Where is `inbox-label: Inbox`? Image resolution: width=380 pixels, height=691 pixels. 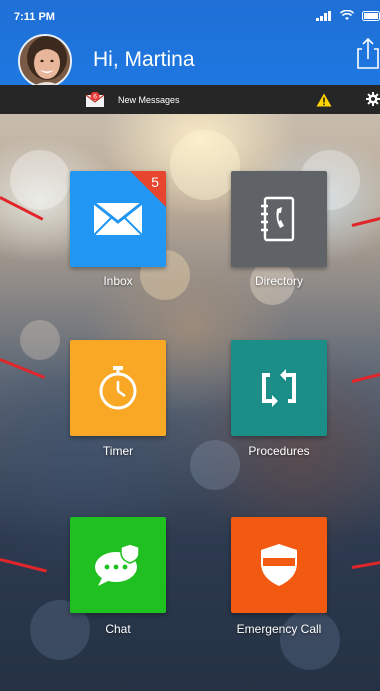 inbox-label: Inbox is located at coordinates (118, 281).